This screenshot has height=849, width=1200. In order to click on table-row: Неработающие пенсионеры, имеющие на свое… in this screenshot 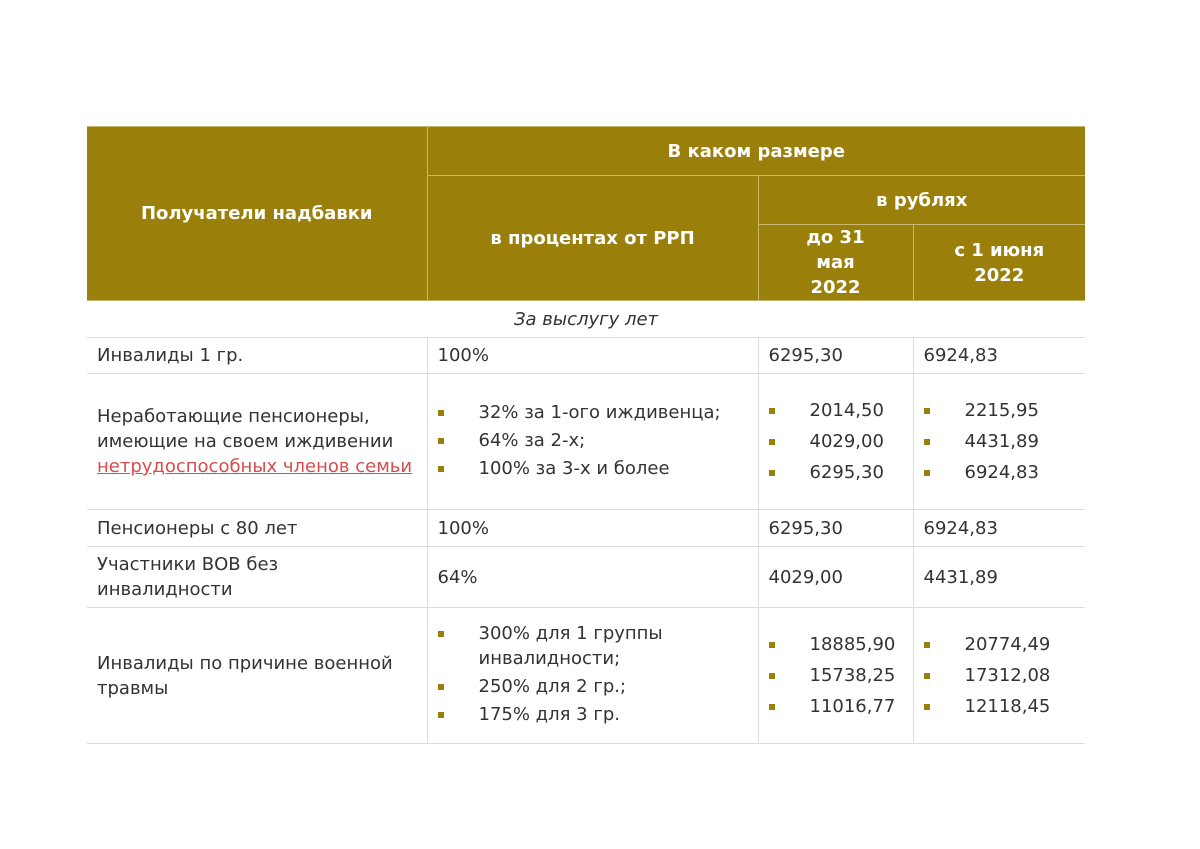, I will do `click(586, 441)`.